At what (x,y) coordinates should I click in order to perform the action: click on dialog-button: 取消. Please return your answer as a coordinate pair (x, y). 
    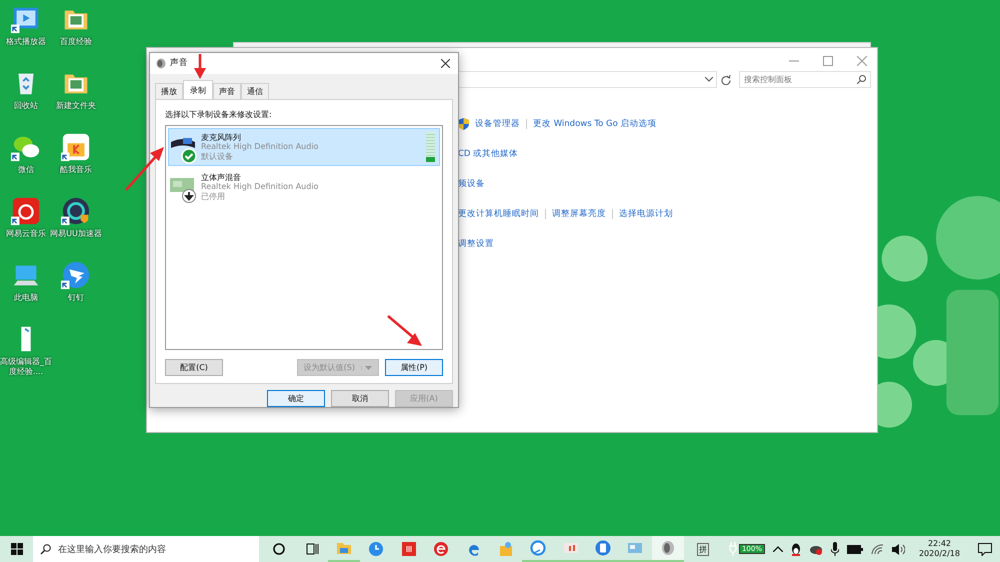
    Looking at the image, I should click on (360, 398).